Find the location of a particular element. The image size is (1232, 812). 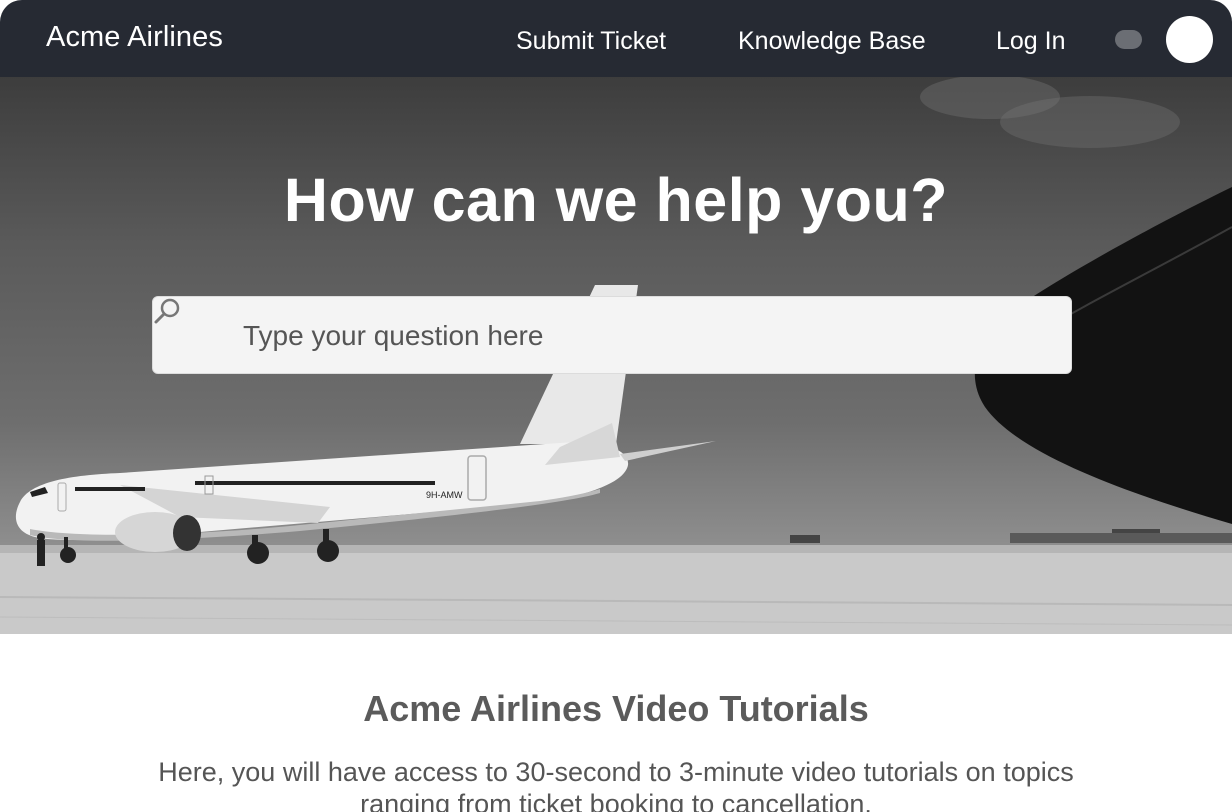

user-avatar is located at coordinates (1189, 39).